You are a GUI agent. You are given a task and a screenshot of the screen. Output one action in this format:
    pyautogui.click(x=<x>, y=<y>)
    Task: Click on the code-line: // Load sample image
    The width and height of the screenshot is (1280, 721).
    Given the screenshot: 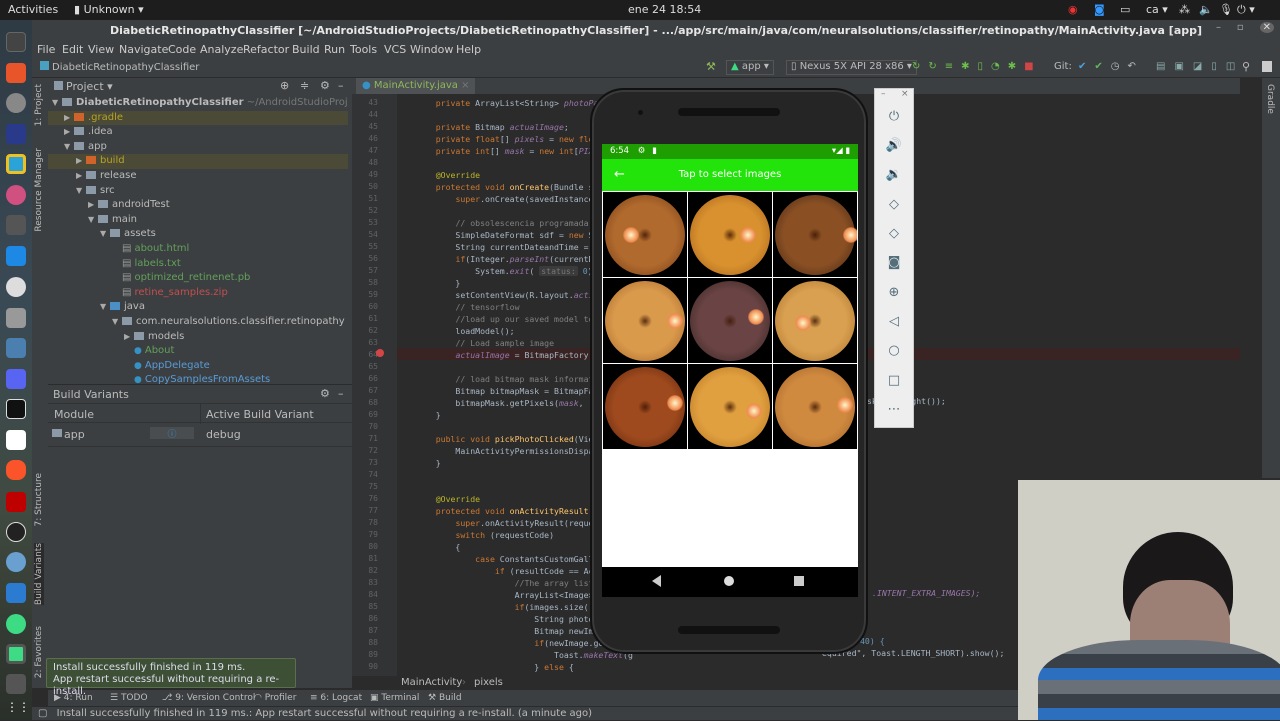 What is the action you would take?
    pyautogui.click(x=485, y=343)
    